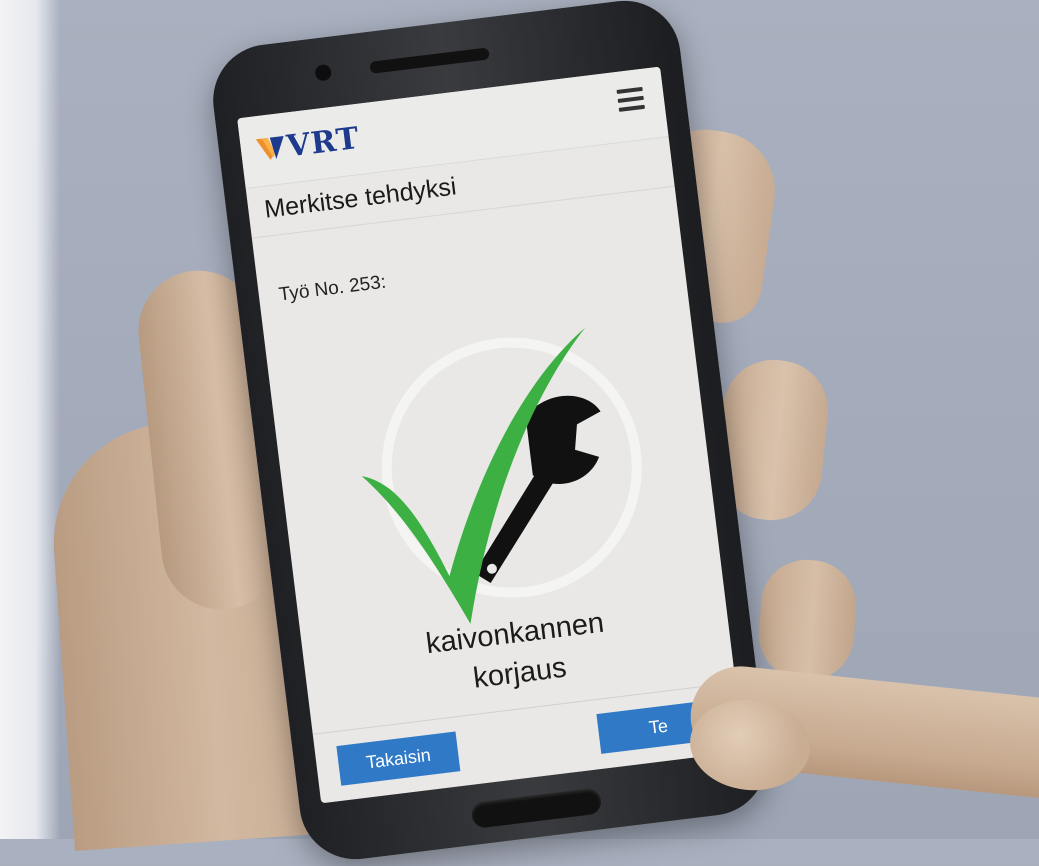  Describe the element at coordinates (323, 142) in the screenshot. I see `logo-text: VRT` at that location.